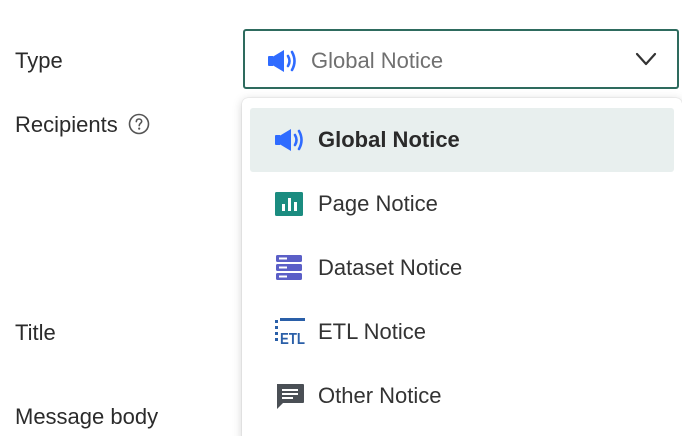 This screenshot has width=682, height=436. What do you see at coordinates (39, 60) in the screenshot?
I see `type-label: Type` at bounding box center [39, 60].